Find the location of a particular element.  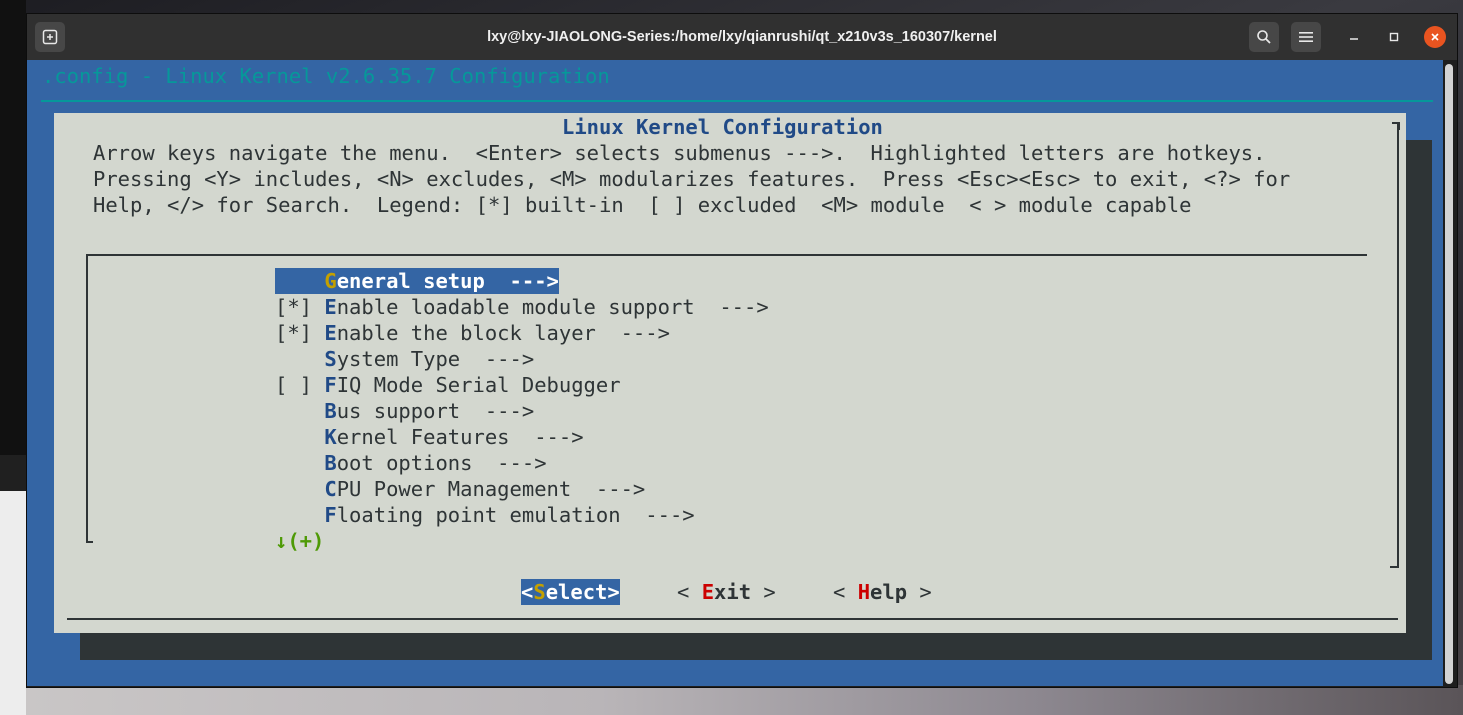

exit-button: < Exit > is located at coordinates (726, 592).